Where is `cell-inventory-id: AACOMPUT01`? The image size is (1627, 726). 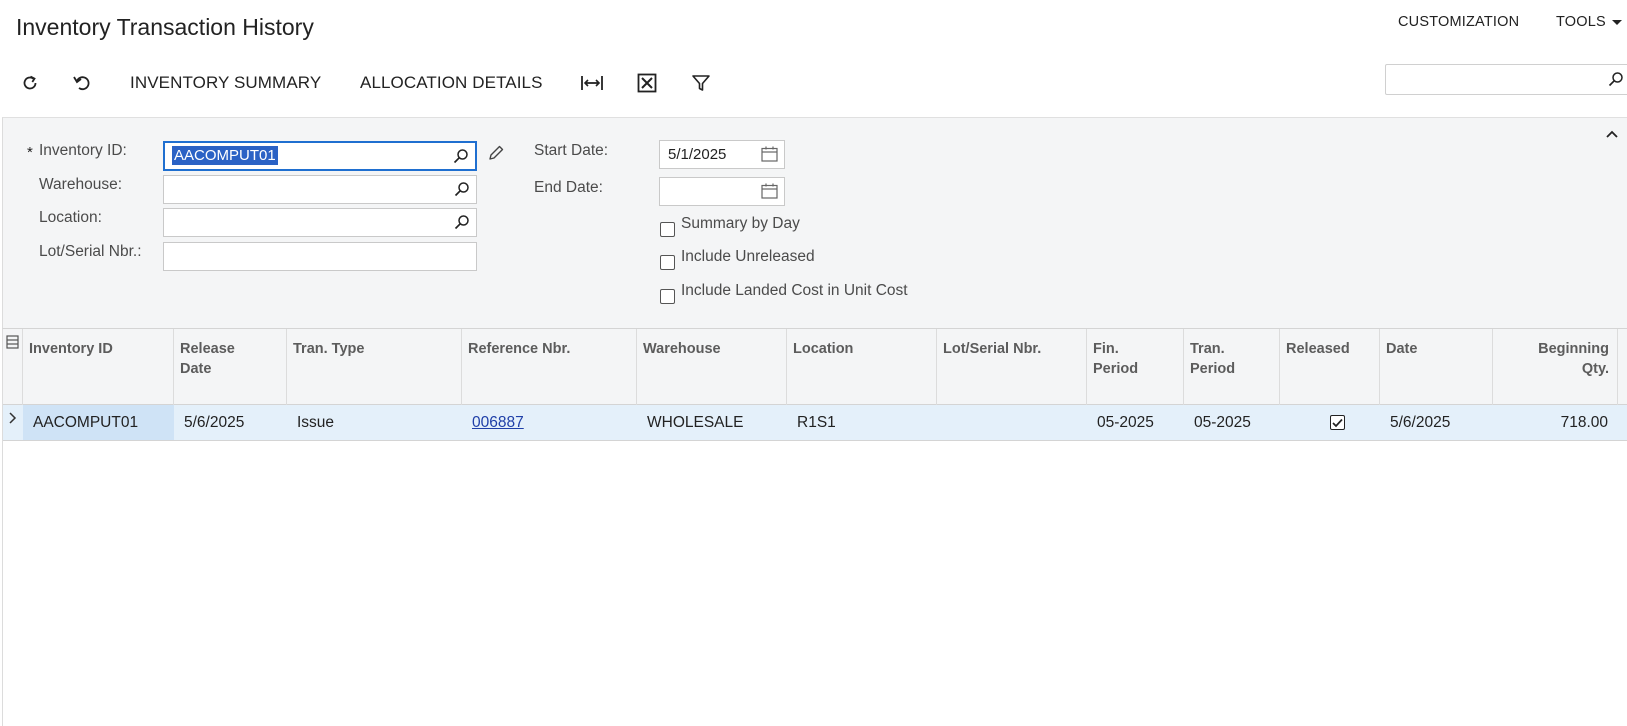 cell-inventory-id: AACOMPUT01 is located at coordinates (98, 422).